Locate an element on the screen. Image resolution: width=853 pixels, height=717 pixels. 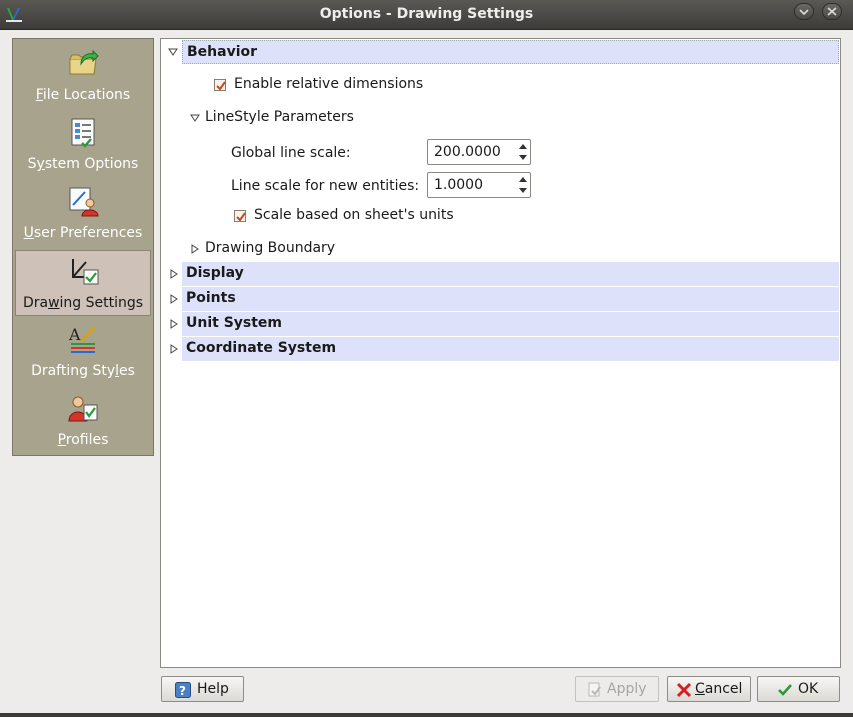
help-icon: ? is located at coordinates (183, 690).